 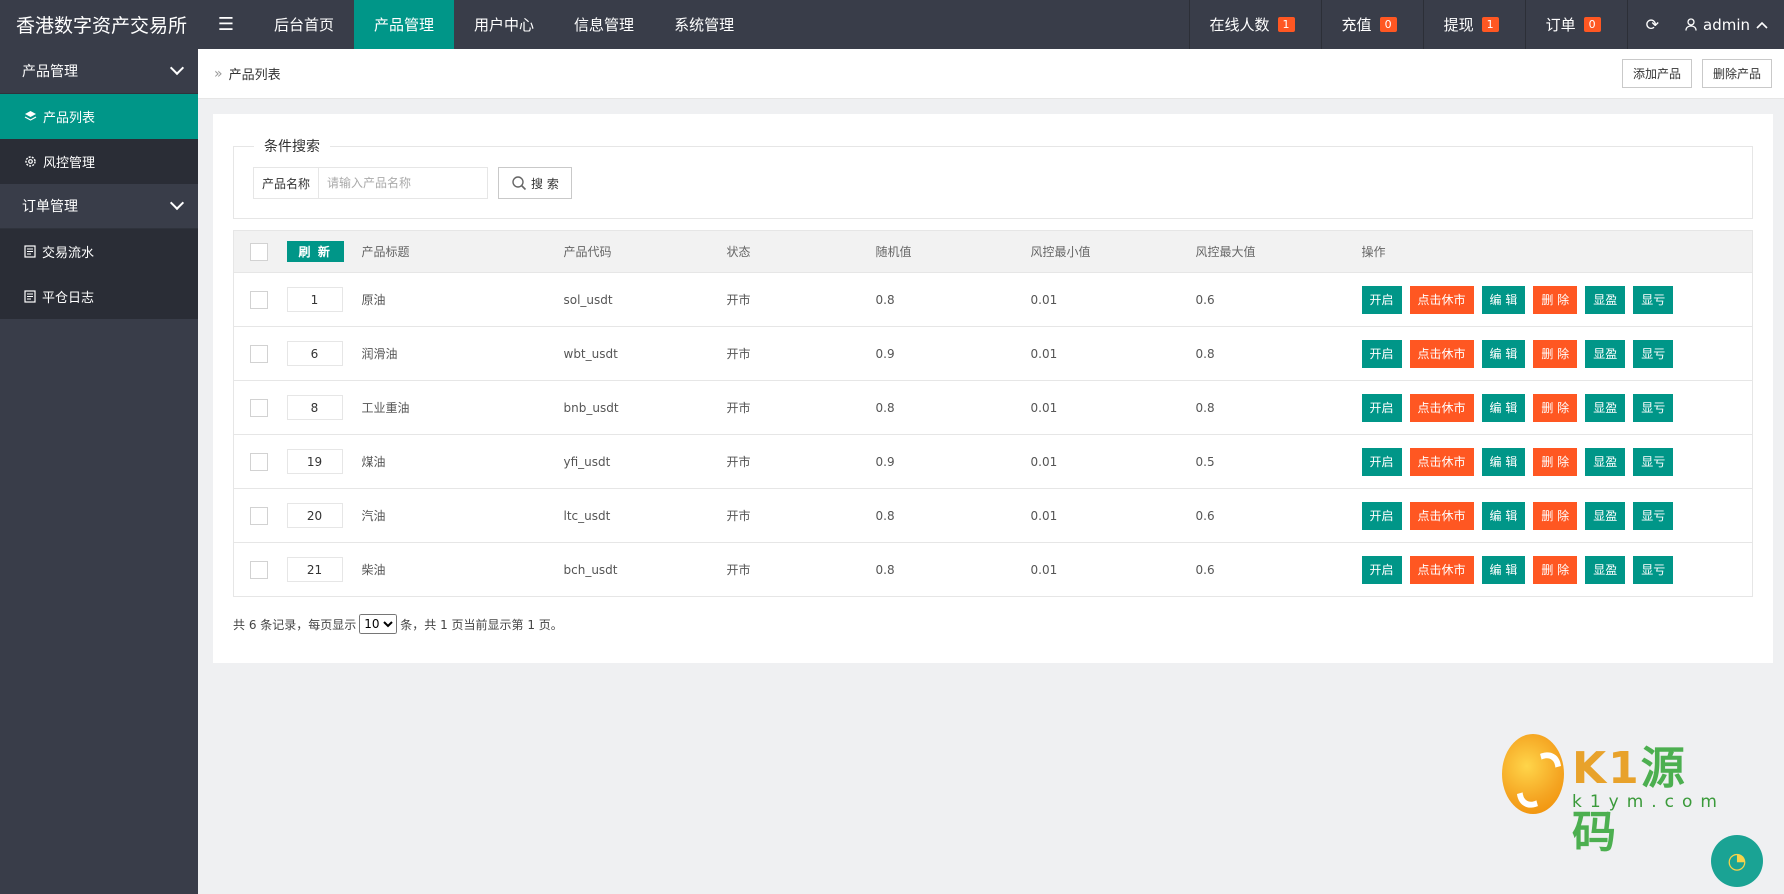 What do you see at coordinates (461, 407) in the screenshot?
I see `cell-title: 工业重油` at bounding box center [461, 407].